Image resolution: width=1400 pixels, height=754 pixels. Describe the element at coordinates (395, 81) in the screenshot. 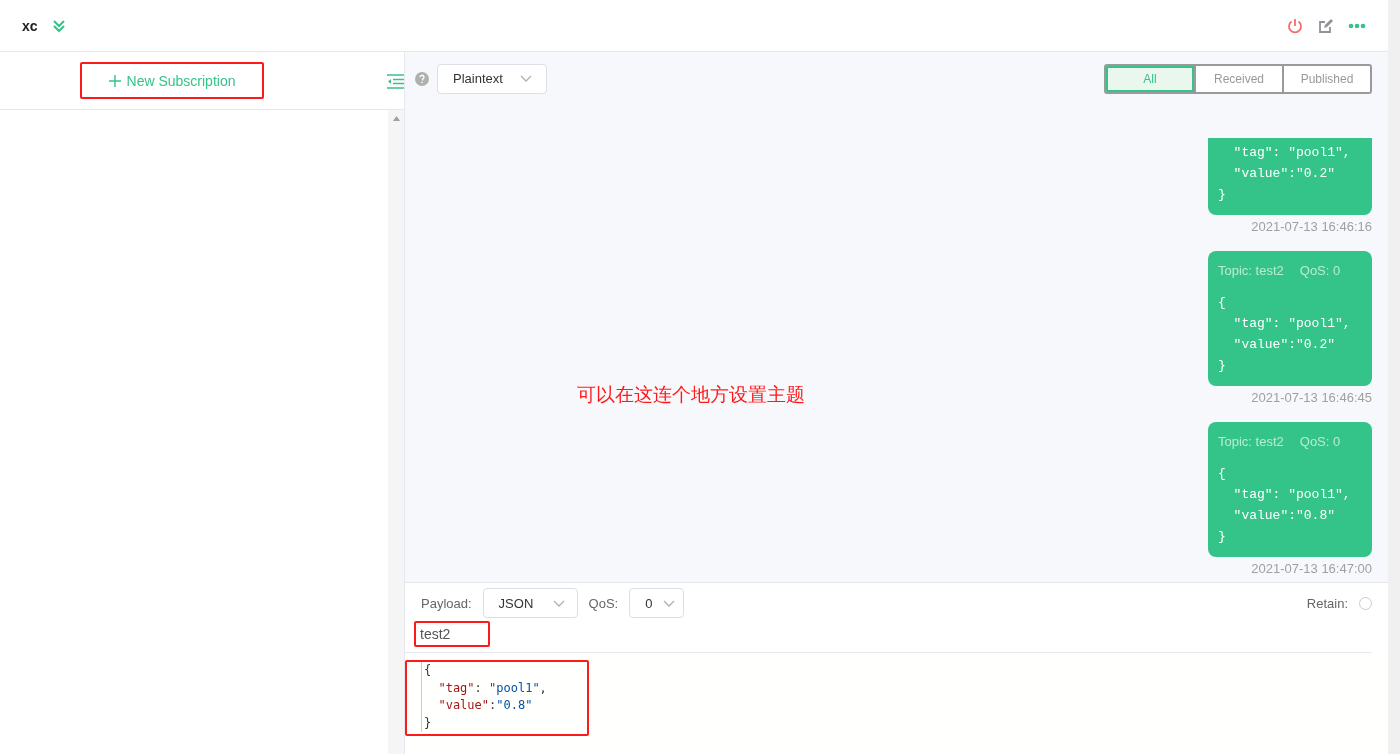

I see `collapse-menu-icon` at that location.